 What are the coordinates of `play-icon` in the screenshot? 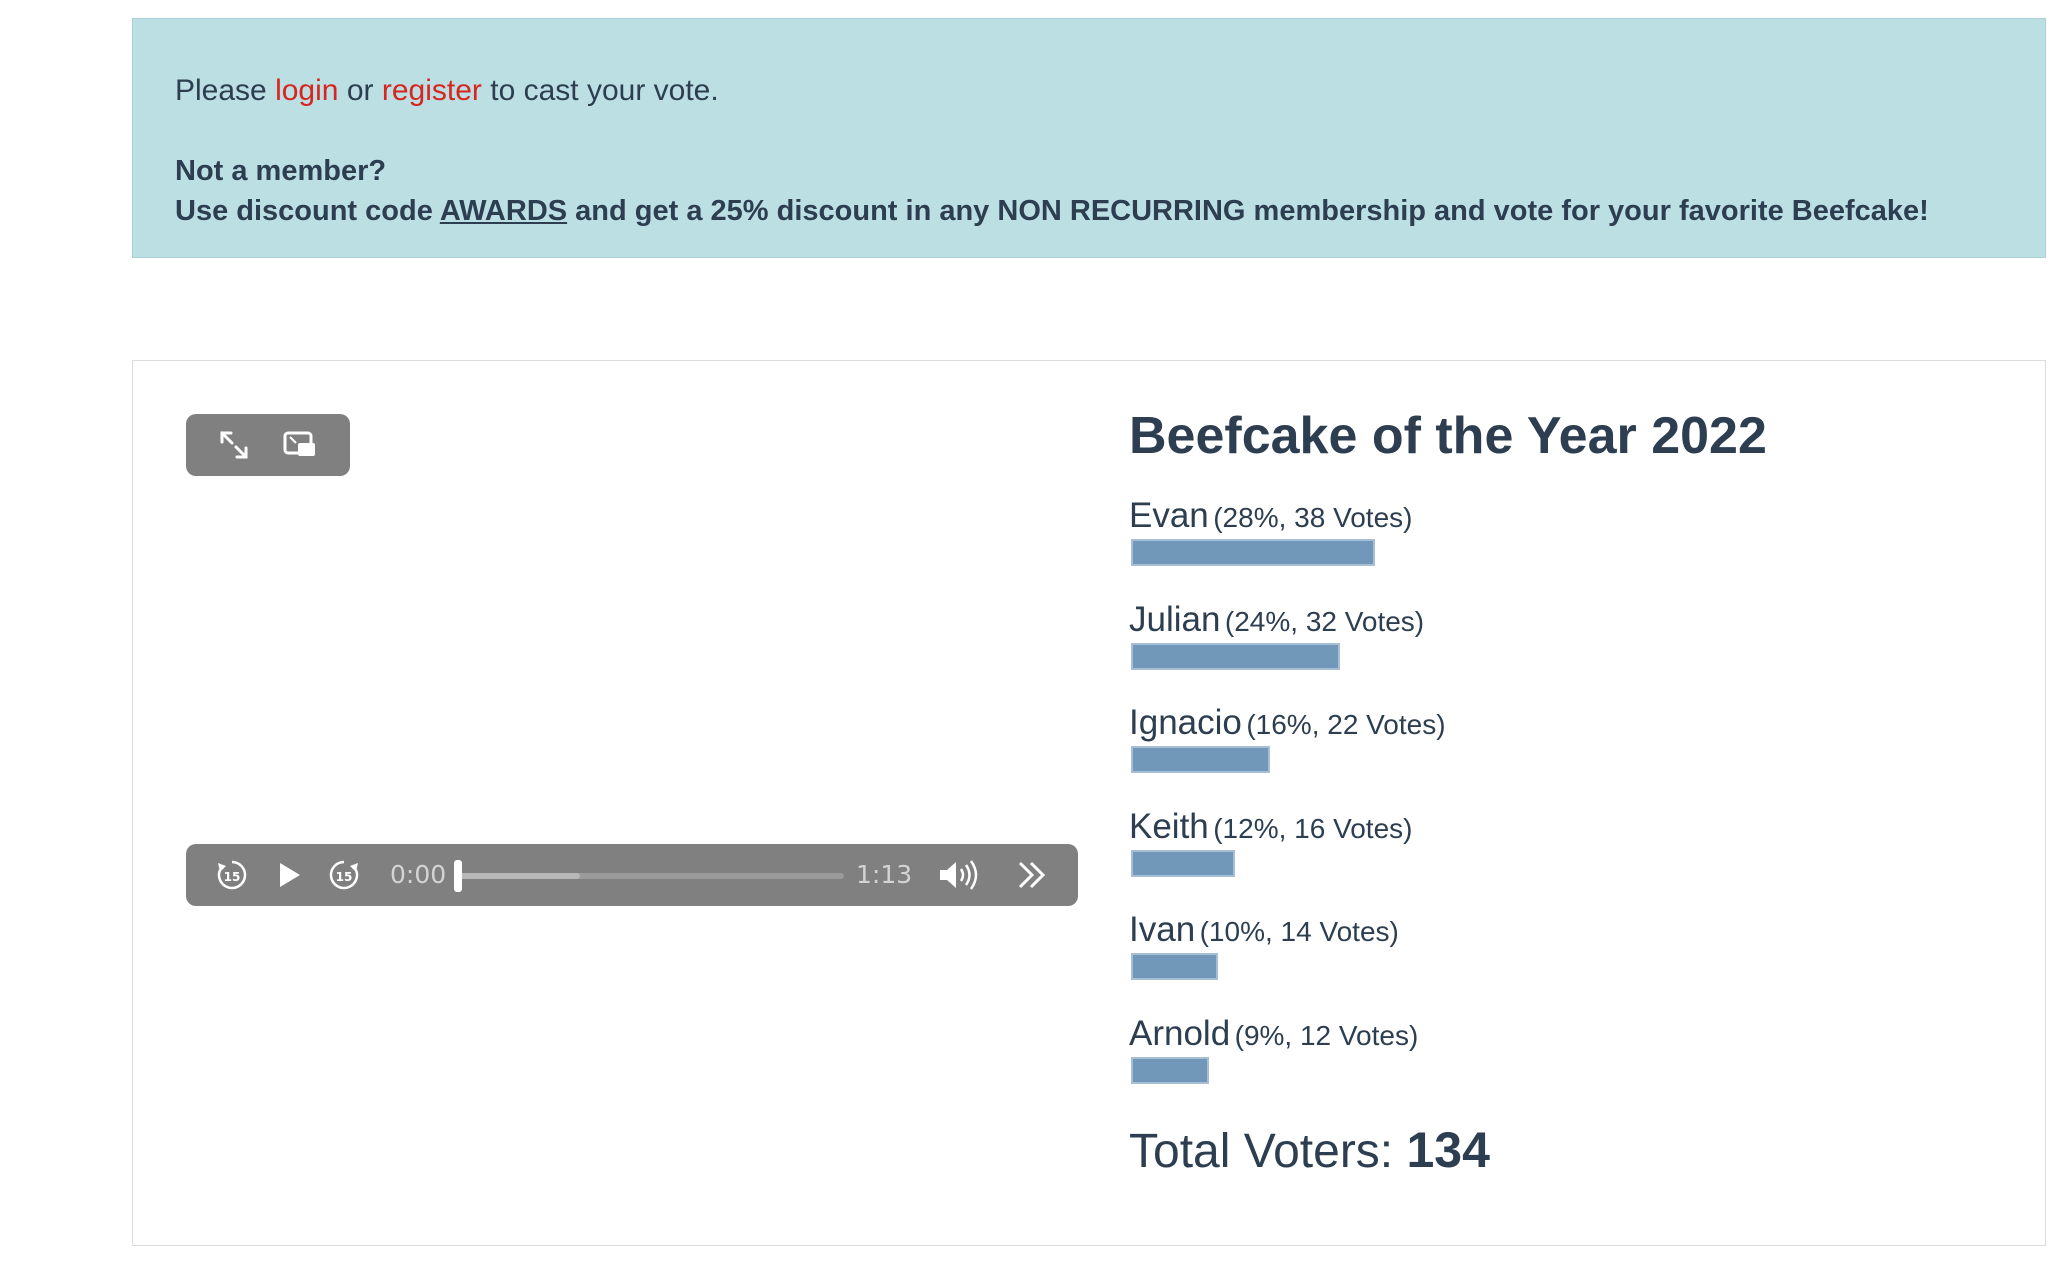 It's located at (288, 875).